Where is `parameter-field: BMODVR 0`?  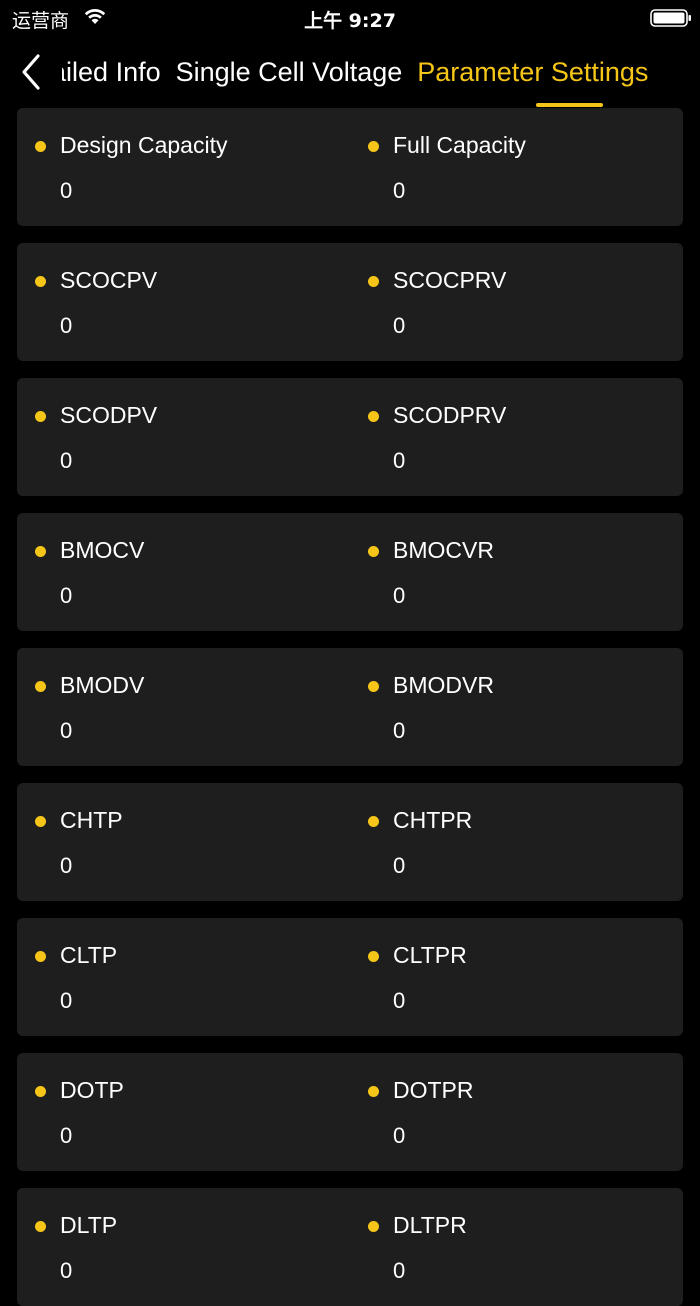 parameter-field: BMODVR 0 is located at coordinates (510, 707).